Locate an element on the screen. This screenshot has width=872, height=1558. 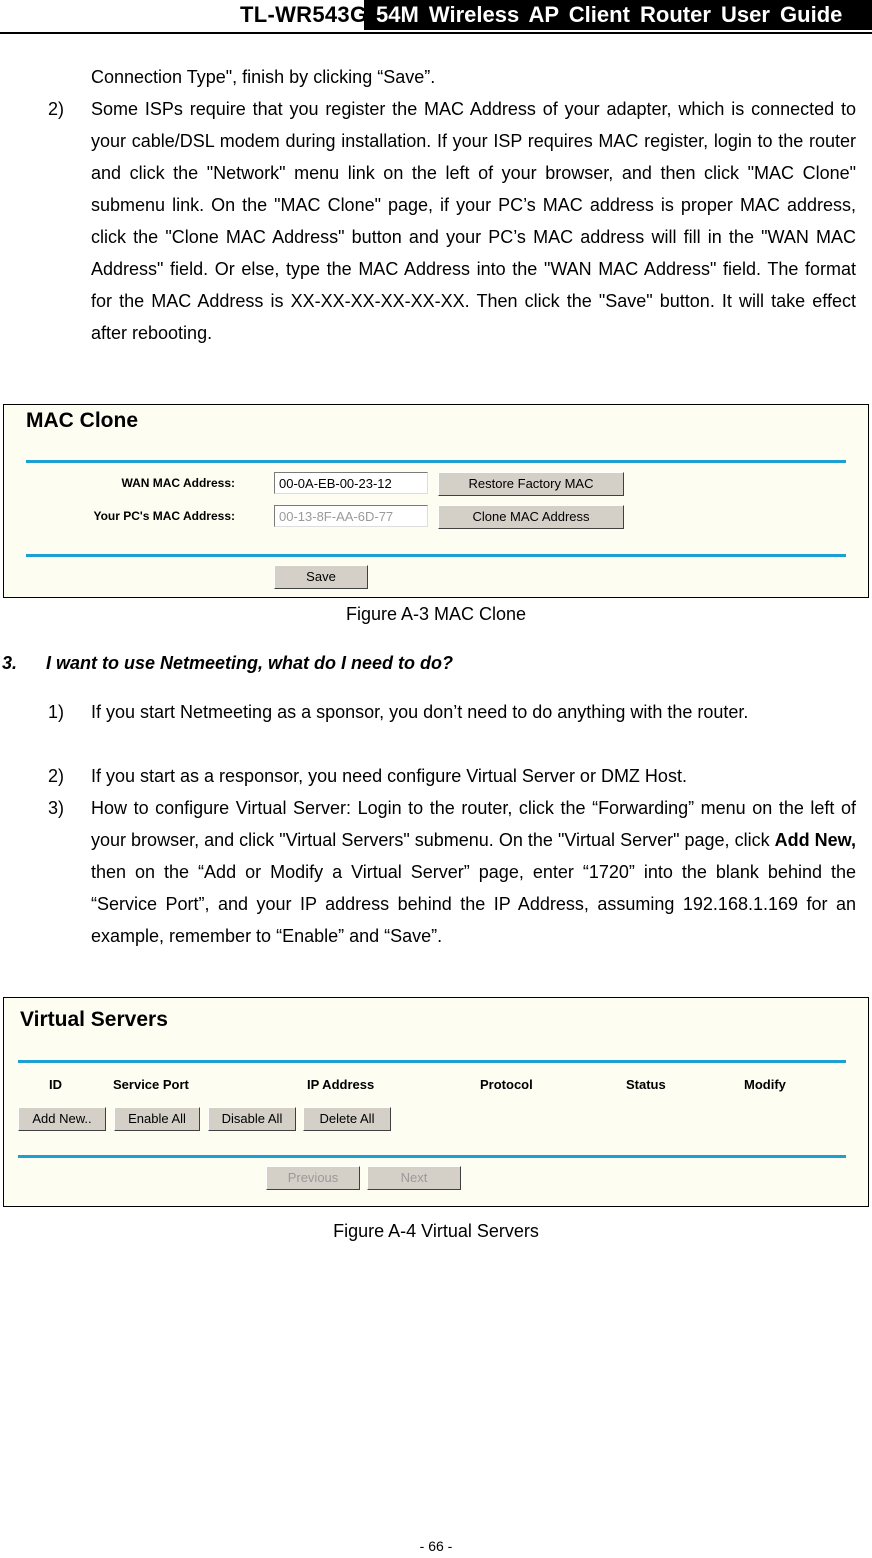
wan-mac-input: 00-0A-EB-00-23-12 is located at coordinates (351, 483).